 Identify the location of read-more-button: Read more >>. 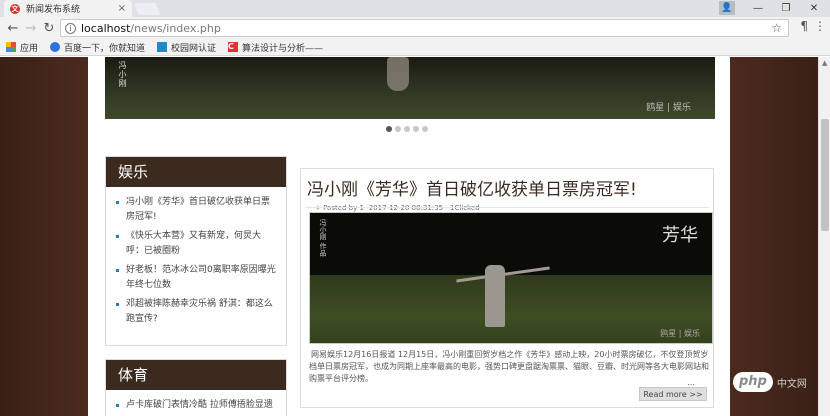
(673, 394).